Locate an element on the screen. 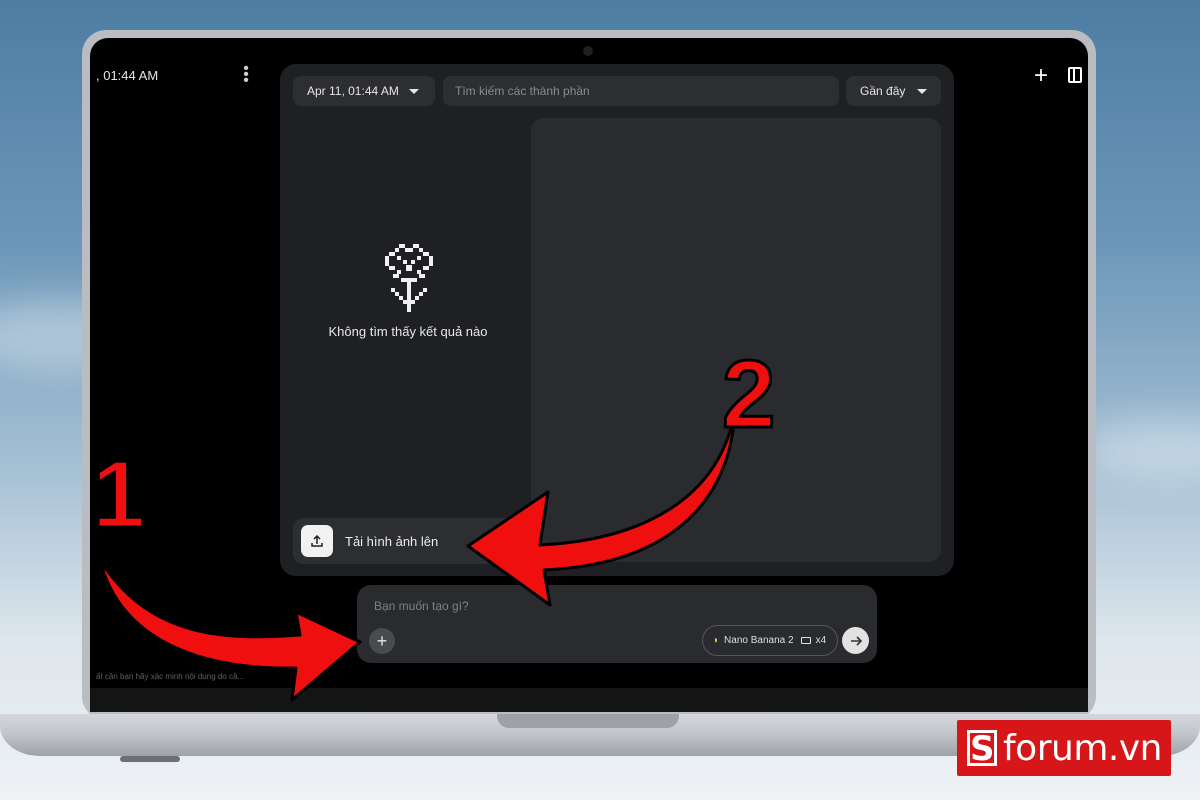  step-1-label: 1 is located at coordinates (118, 495).